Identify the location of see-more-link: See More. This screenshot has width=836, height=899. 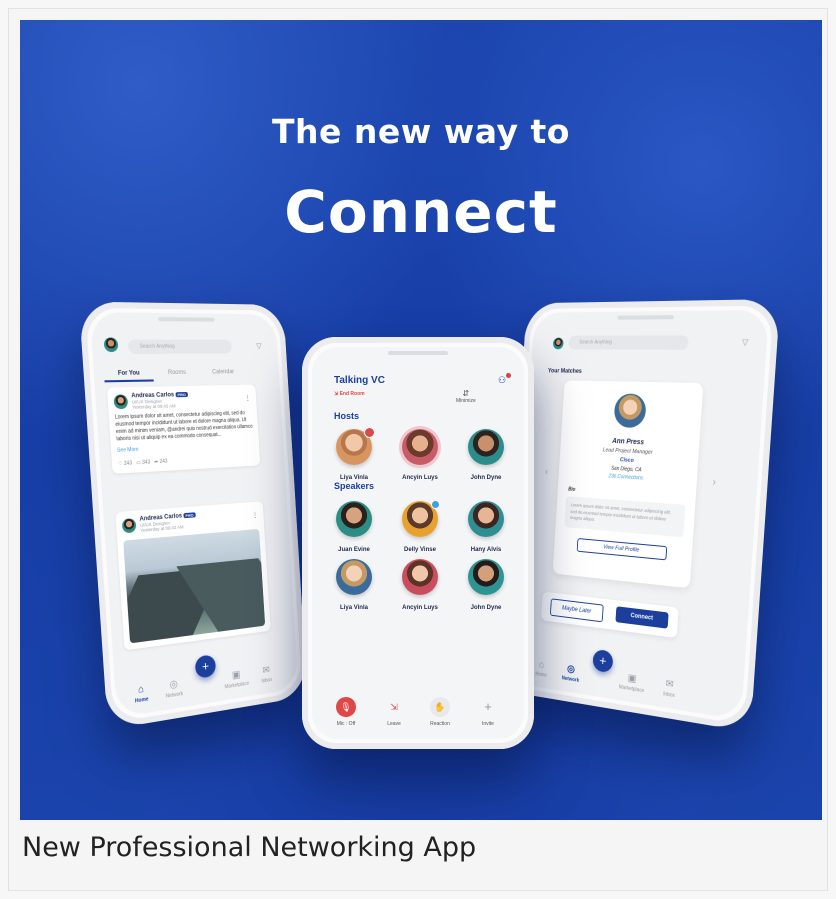
(185, 448).